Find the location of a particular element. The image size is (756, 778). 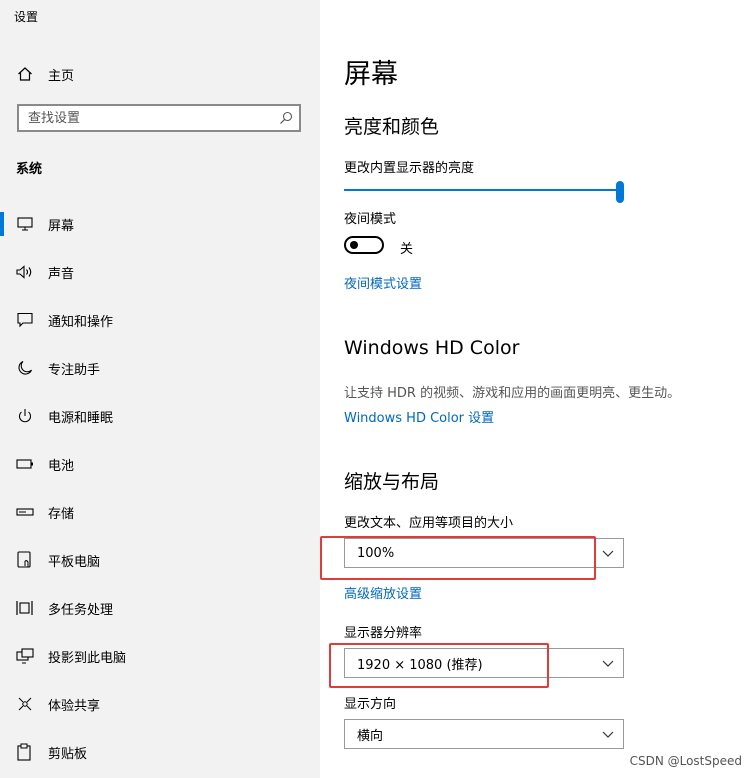

sidebar-item-notifications: 通知和操作 is located at coordinates (160, 320).